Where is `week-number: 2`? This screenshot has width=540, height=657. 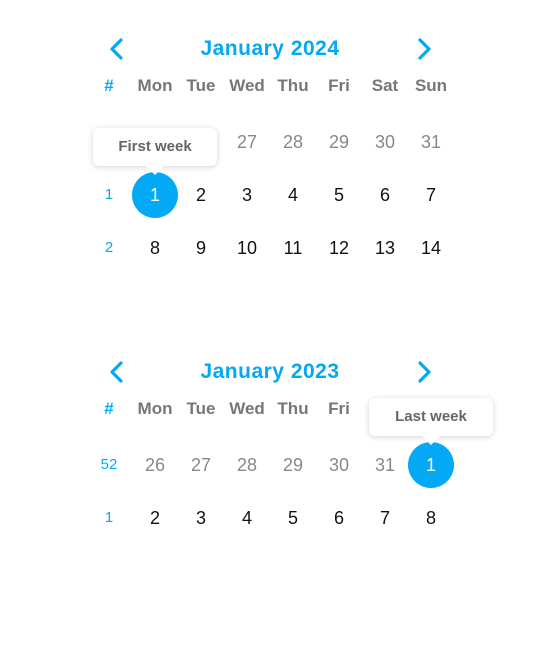
week-number: 2 is located at coordinates (109, 247).